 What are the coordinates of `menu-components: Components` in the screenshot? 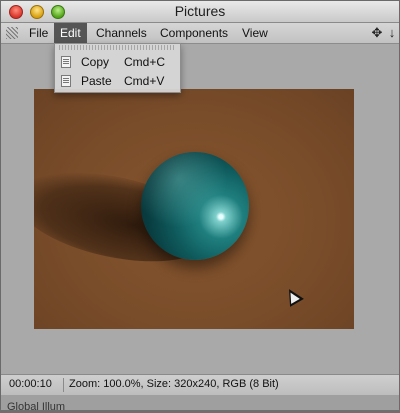 It's located at (194, 33).